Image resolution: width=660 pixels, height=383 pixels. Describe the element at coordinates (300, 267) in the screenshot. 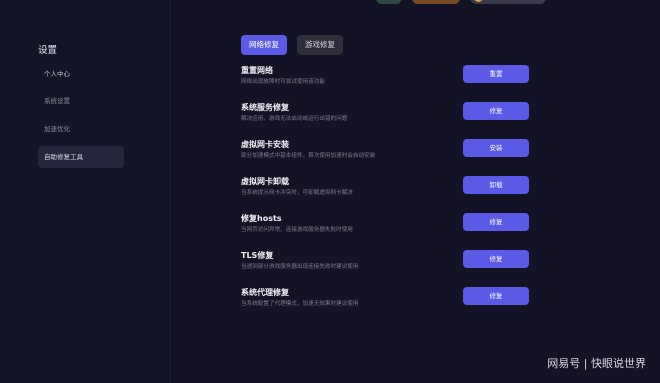

I see `row-description: 当遇到部分游戏服务器出现连接失败时建议使用` at that location.